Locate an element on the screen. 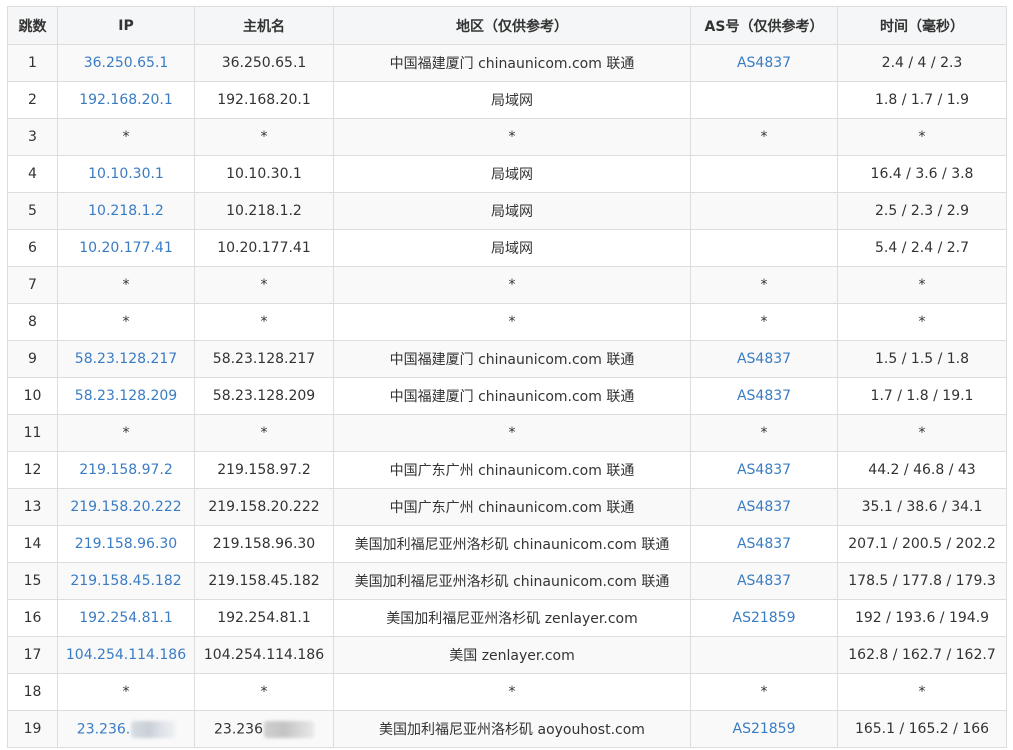 Image resolution: width=1013 pixels, height=750 pixels. ip-cell-link: 58.23.128.209 is located at coordinates (126, 396).